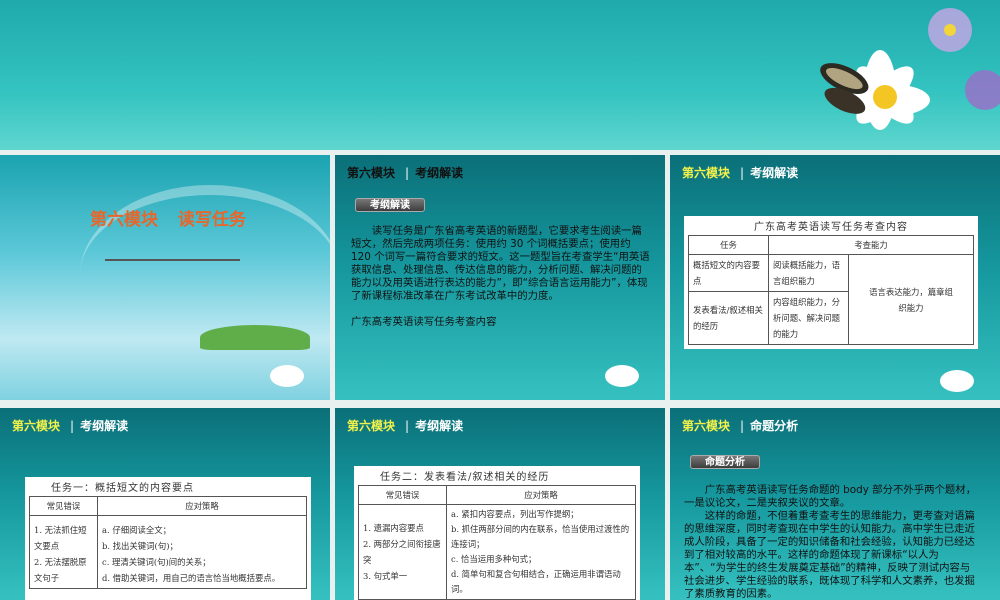 The image size is (1000, 600). I want to click on strategy-item: a. 仔细阅读全文；, so click(136, 530).